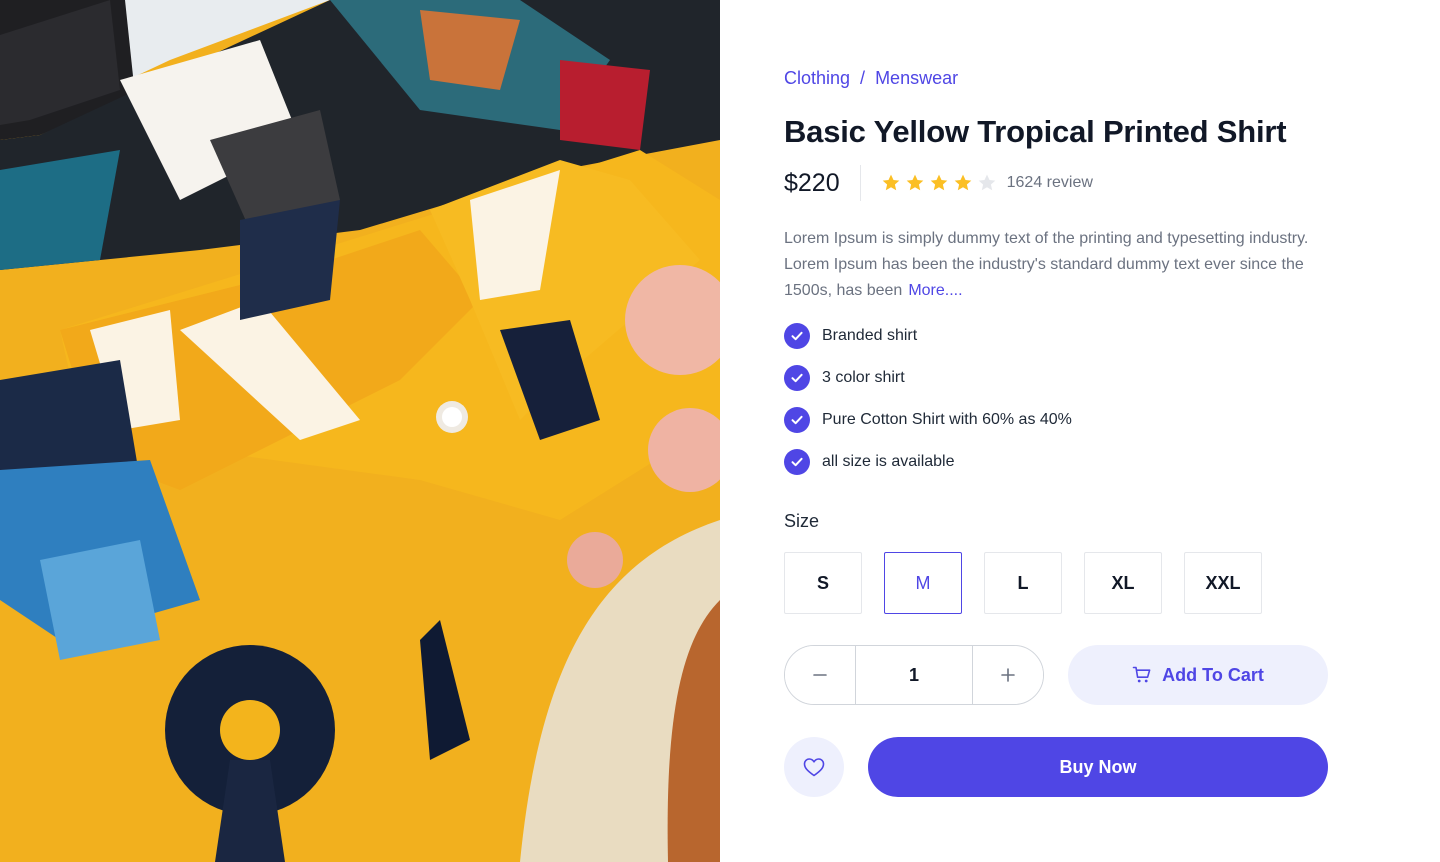 This screenshot has height=862, width=1440. I want to click on add-to-cart-button: Add To Cart, so click(1198, 675).